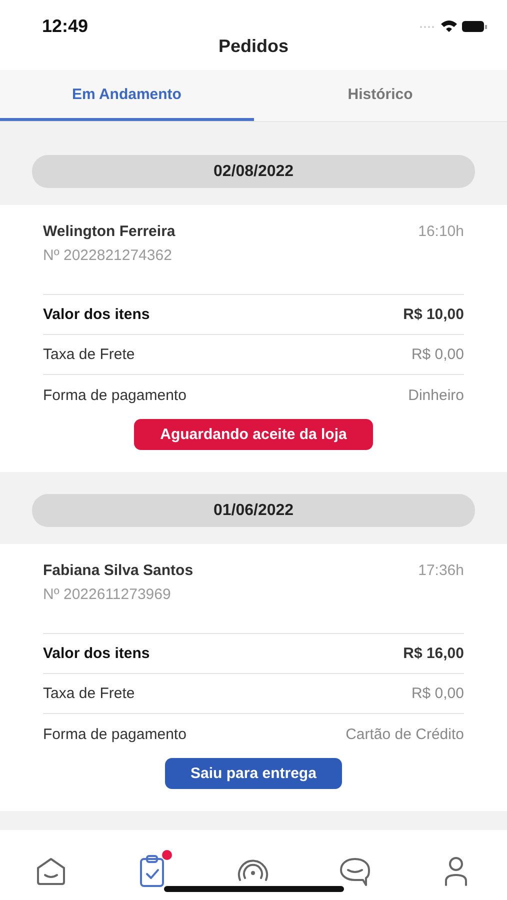 This screenshot has width=507, height=900. I want to click on status-badge: Aguardando aceite da loja, so click(253, 434).